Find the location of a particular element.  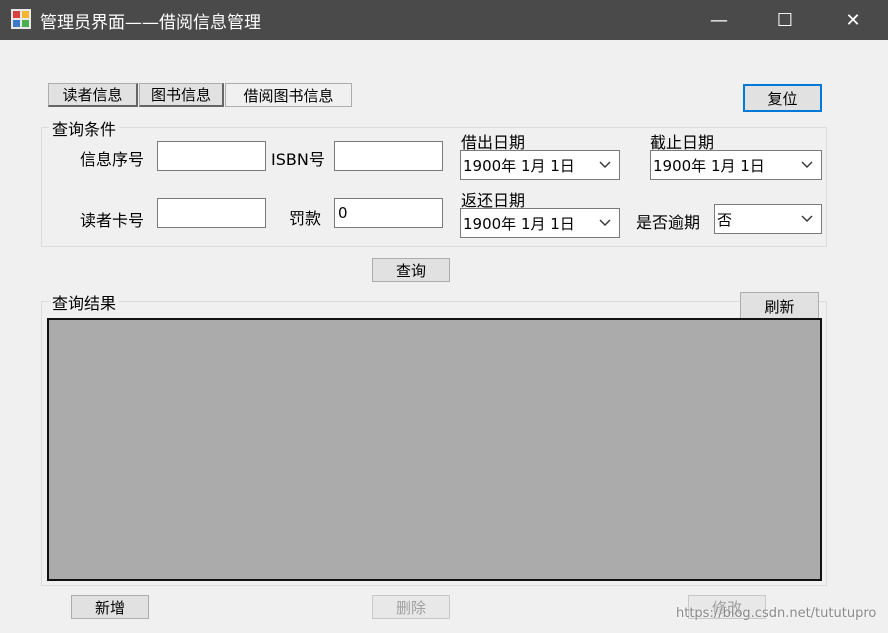

overdue-value: 否 is located at coordinates (725, 219).